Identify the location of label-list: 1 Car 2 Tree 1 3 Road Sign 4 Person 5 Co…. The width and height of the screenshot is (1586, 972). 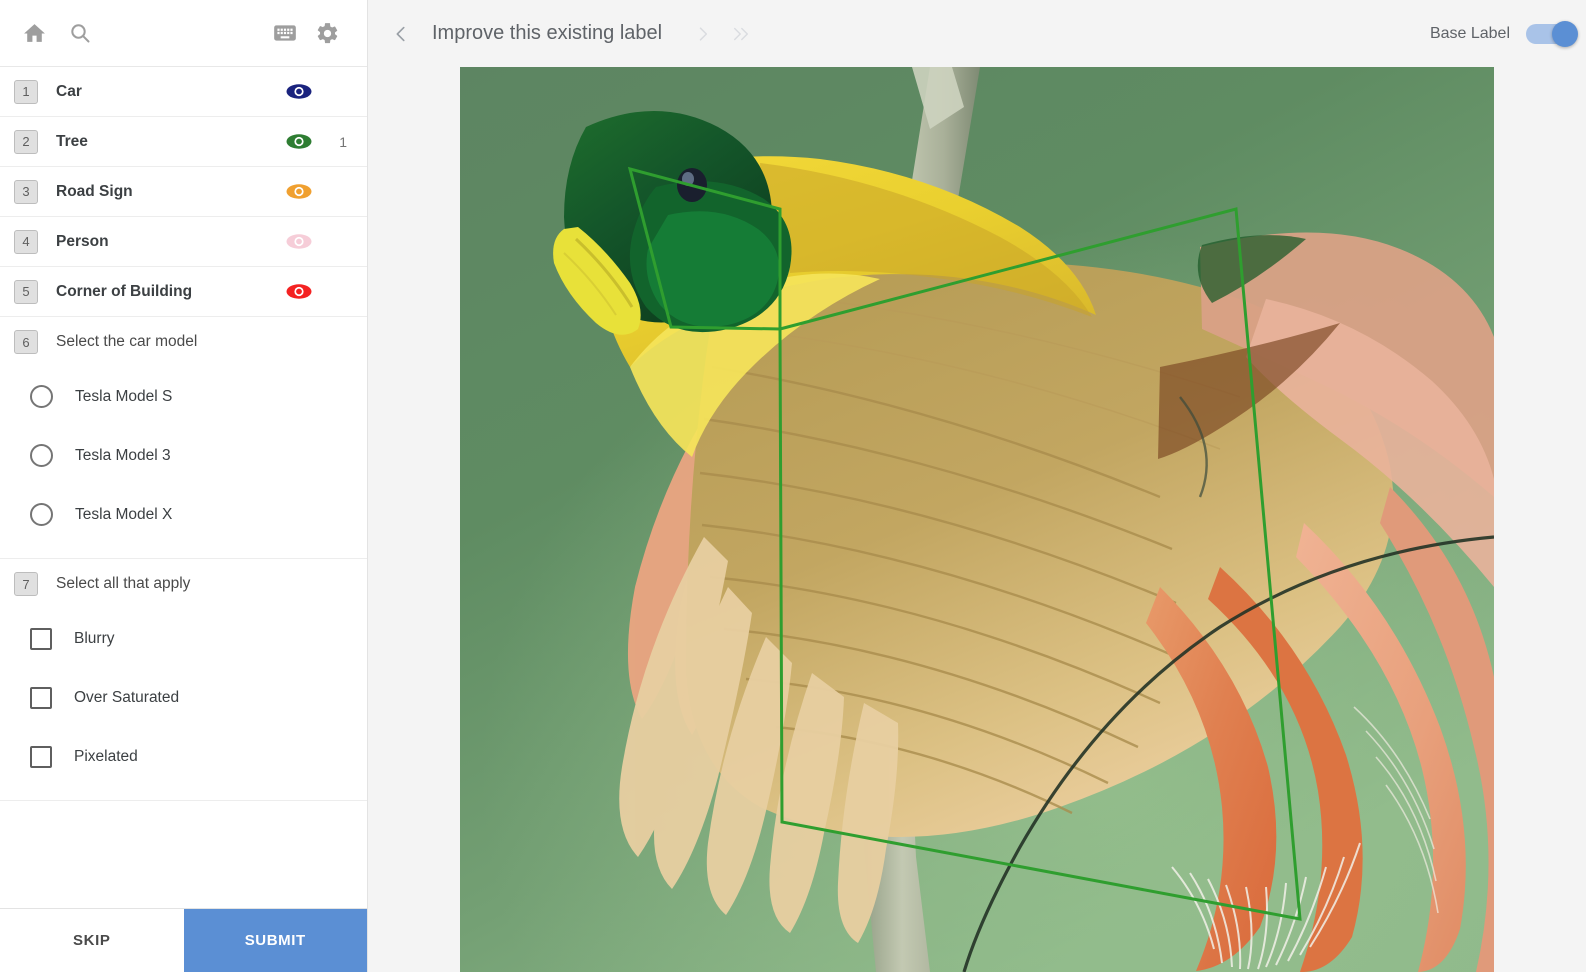
(183, 192).